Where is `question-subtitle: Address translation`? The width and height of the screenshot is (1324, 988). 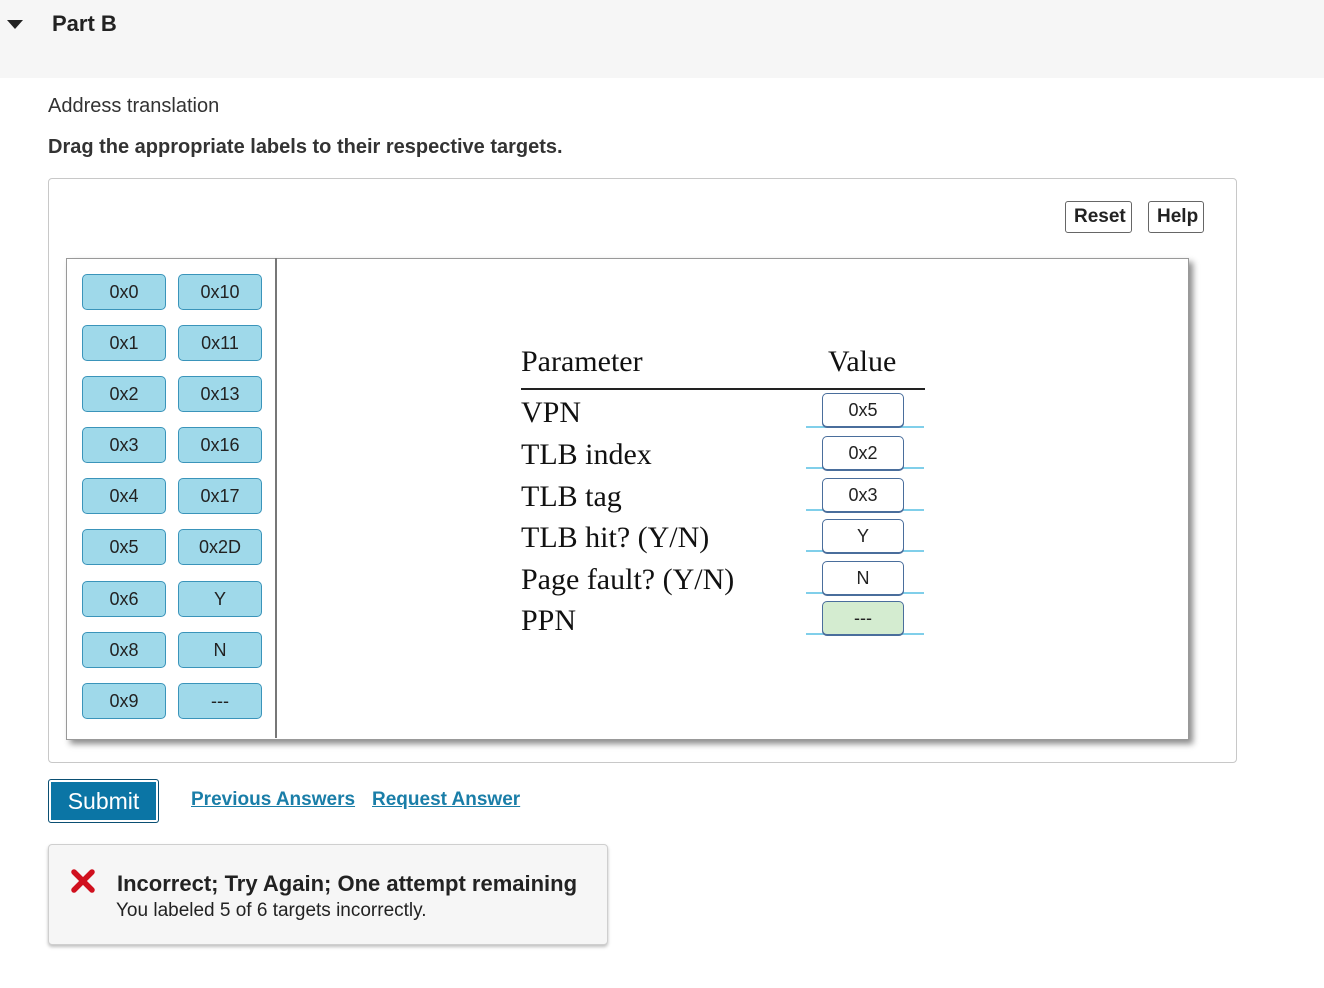
question-subtitle: Address translation is located at coordinates (134, 106).